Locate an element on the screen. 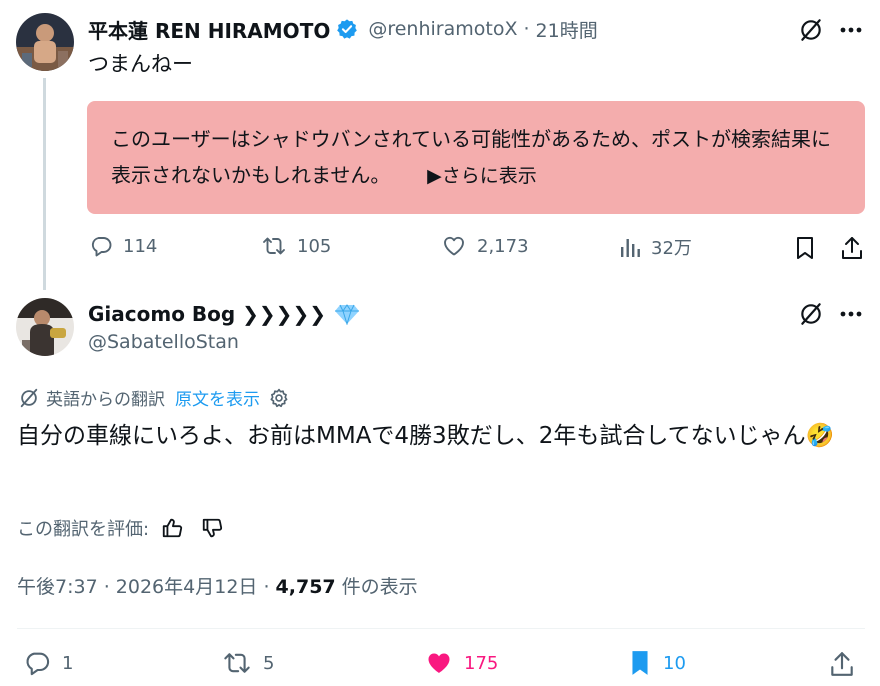 This screenshot has height=686, width=880. like-count: 2,173 is located at coordinates (503, 246).